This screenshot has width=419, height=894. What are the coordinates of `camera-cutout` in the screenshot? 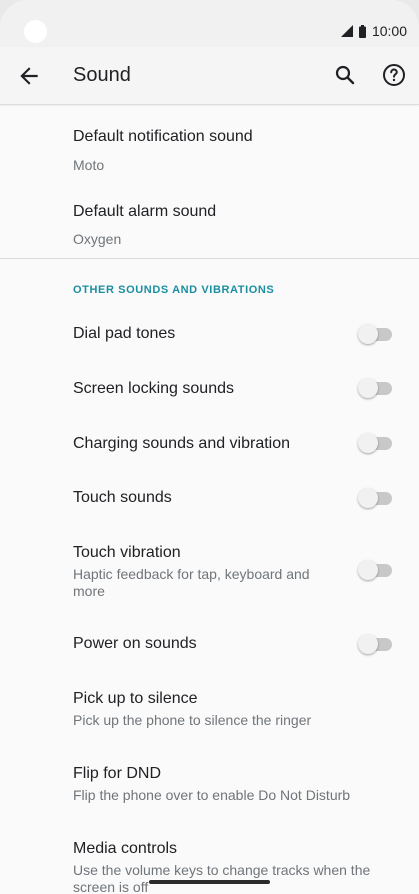 It's located at (35, 31).